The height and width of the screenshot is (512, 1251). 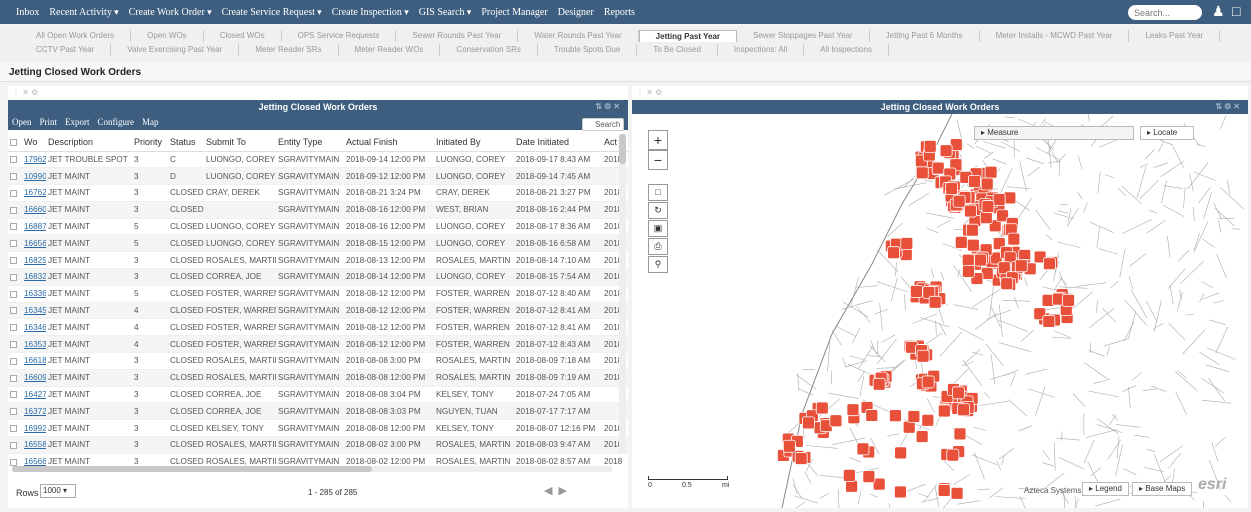 I want to click on column-header-priority: Priority, so click(x=150, y=143).